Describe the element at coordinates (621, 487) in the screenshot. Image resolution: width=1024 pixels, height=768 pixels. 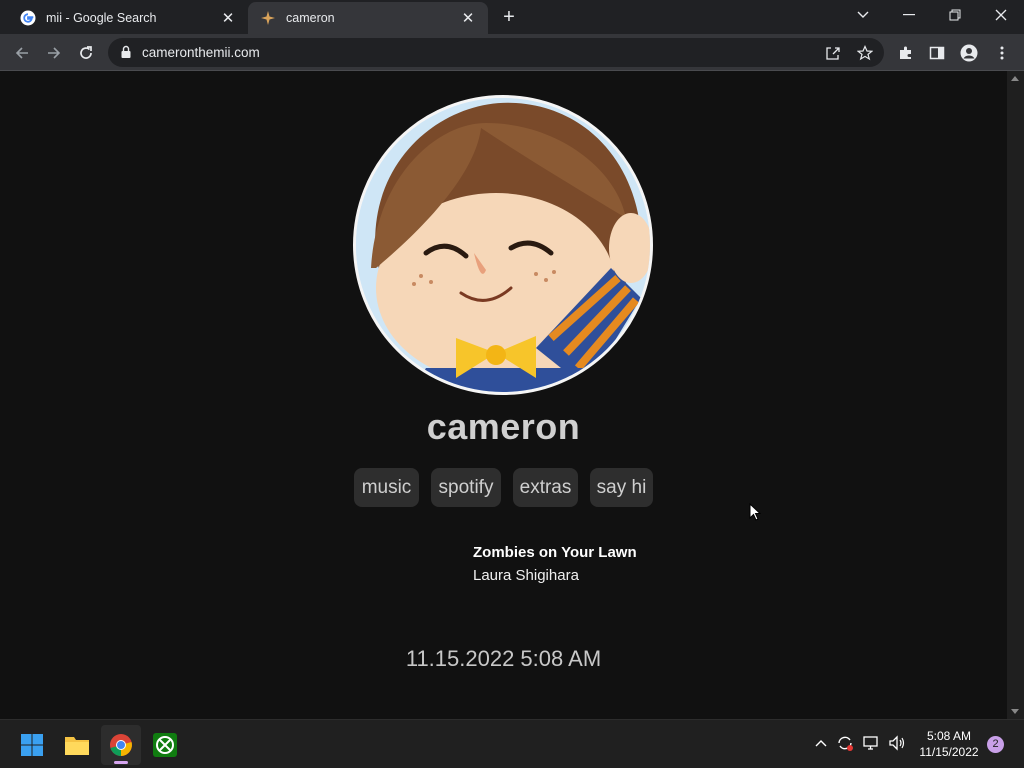
I see `nav-say-hi-button: say hi` at that location.